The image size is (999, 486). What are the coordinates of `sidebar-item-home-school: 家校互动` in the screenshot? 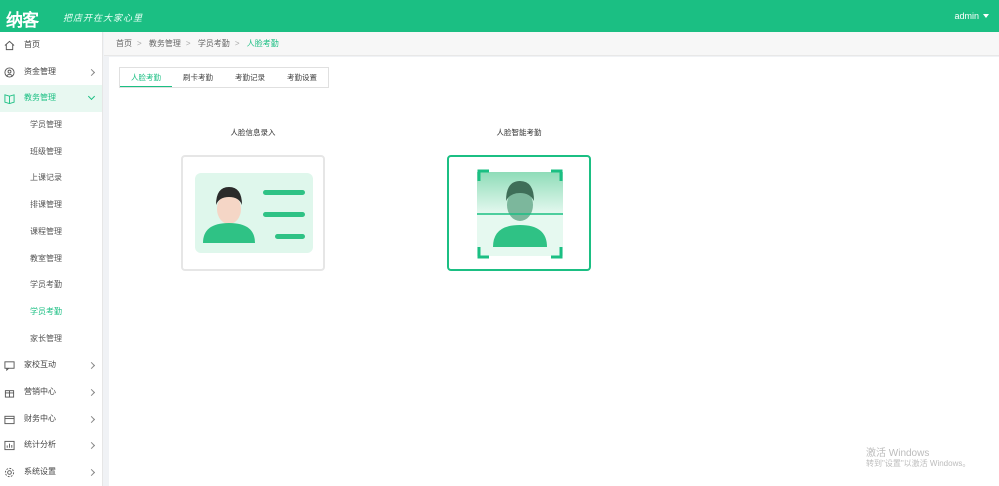 It's located at (51, 365).